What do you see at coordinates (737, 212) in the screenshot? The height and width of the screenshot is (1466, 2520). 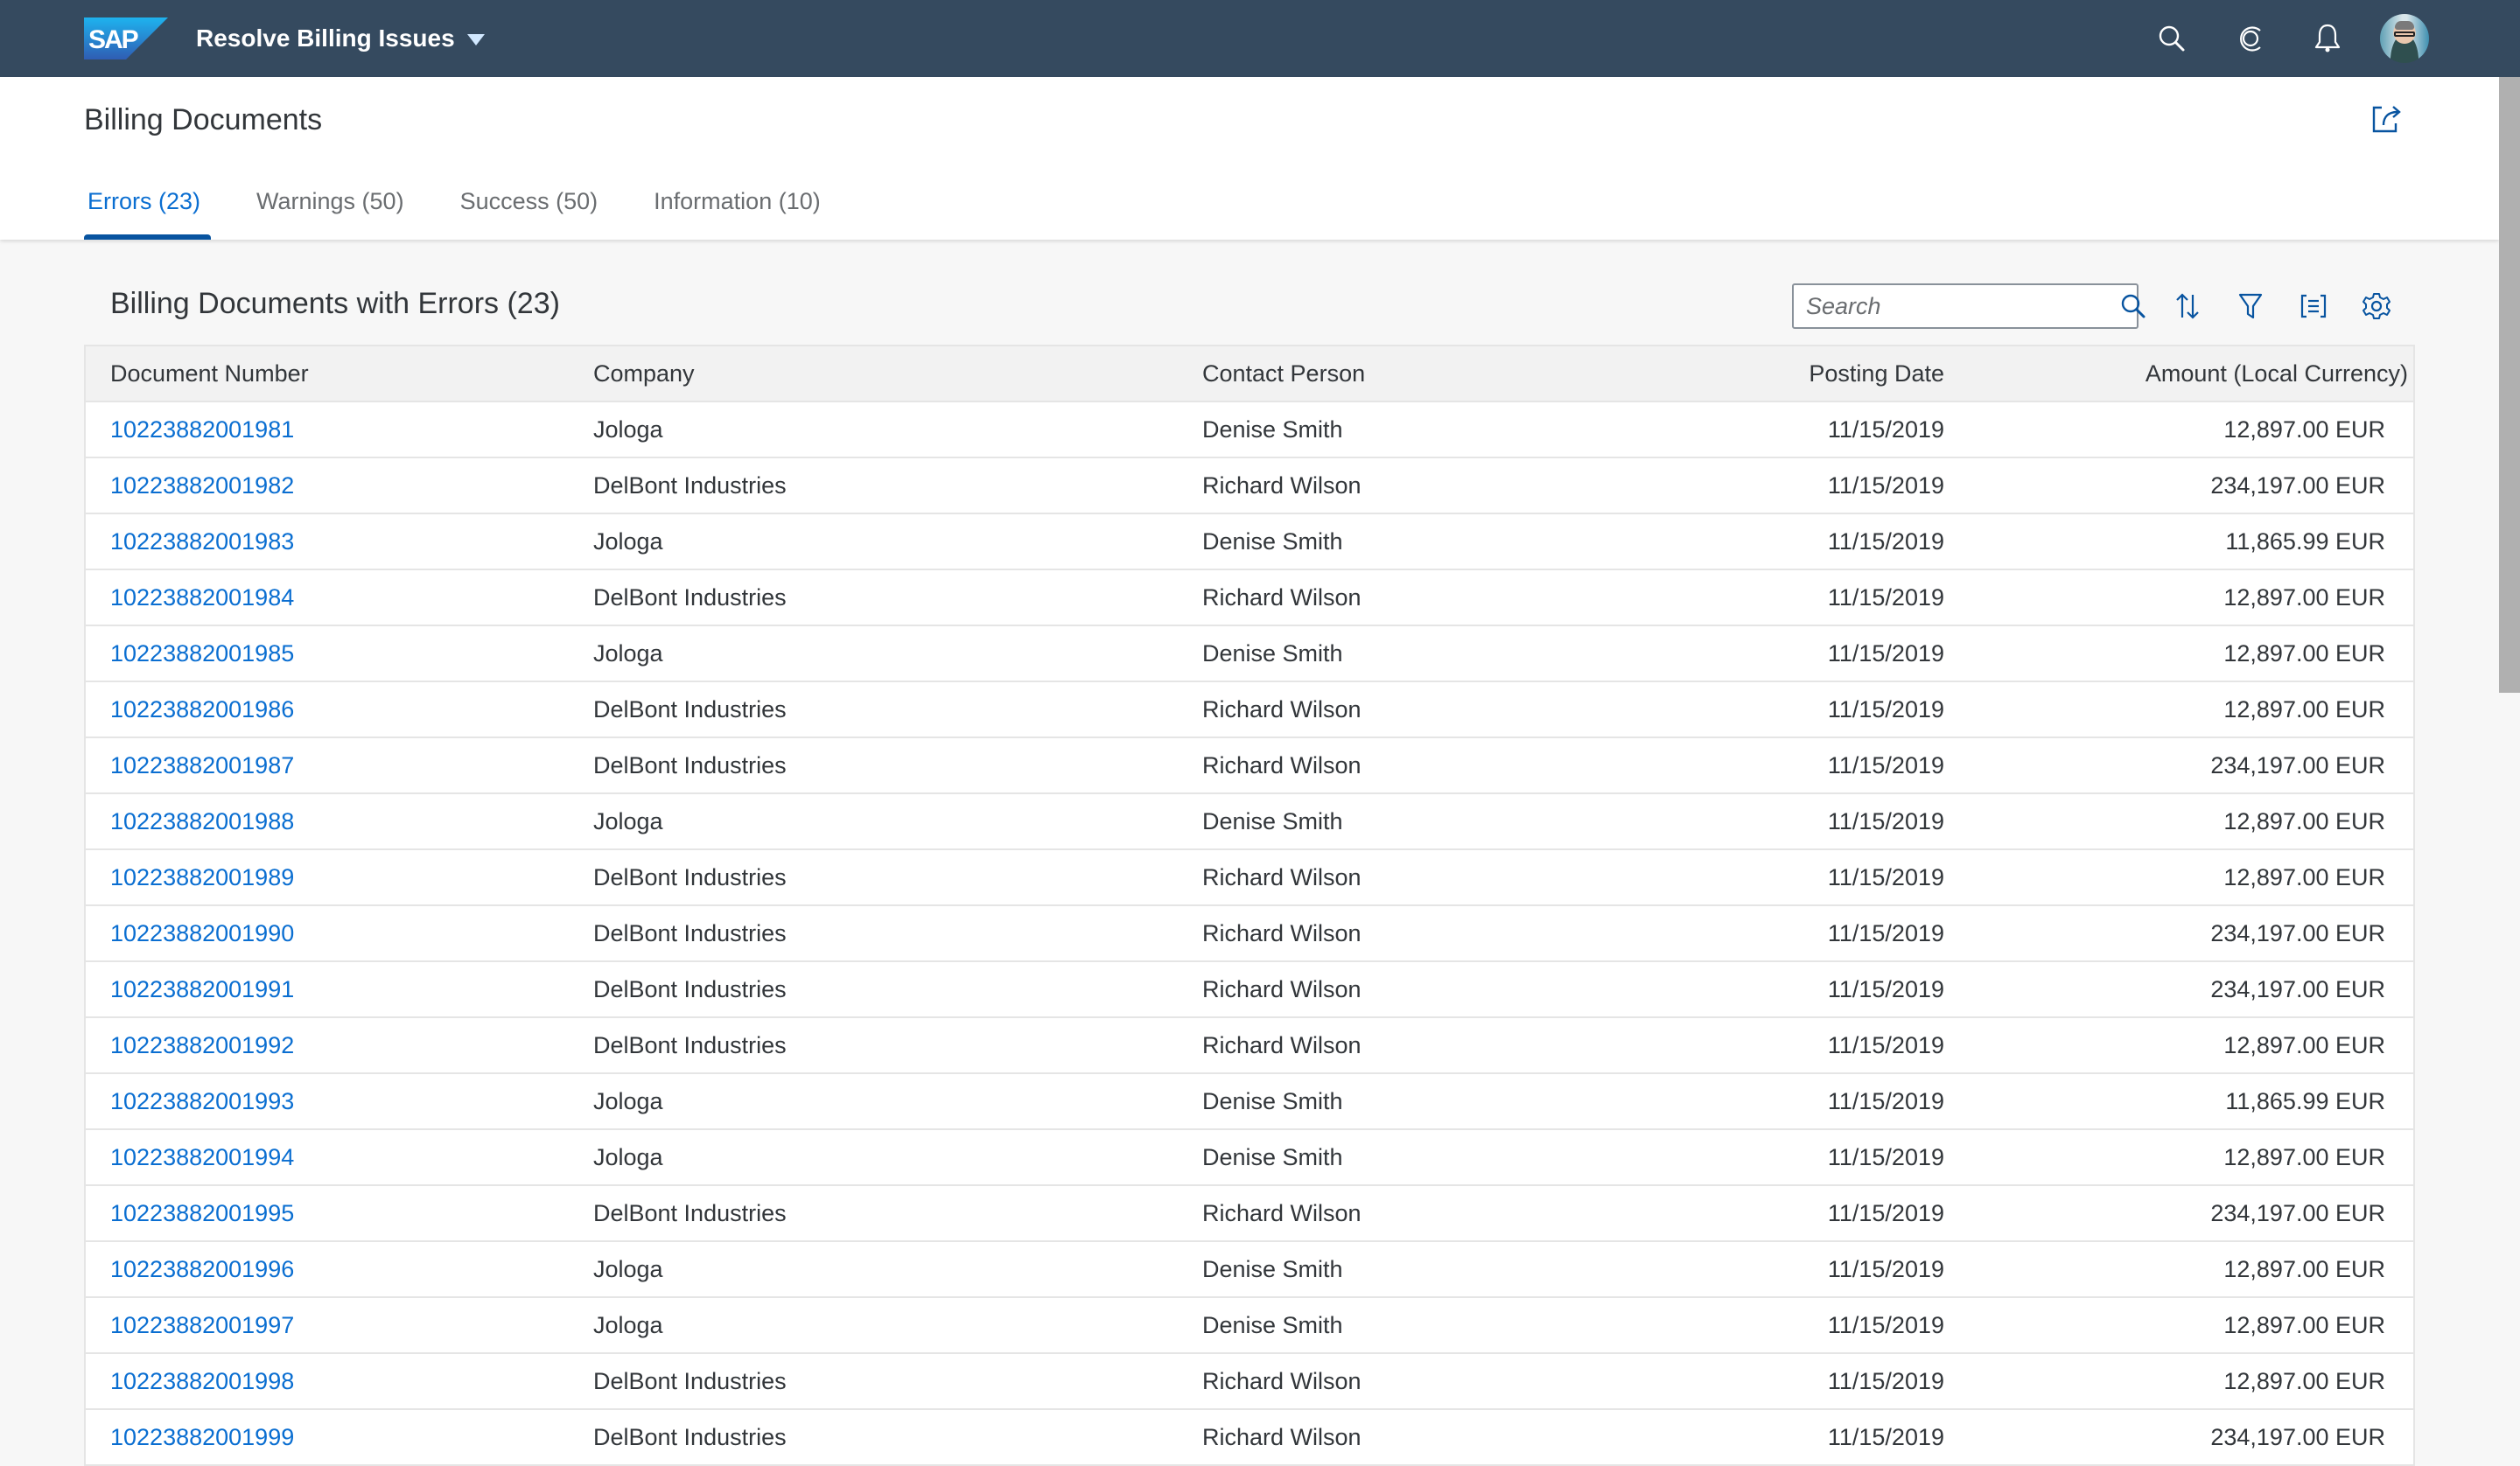 I see `tab-information: Information (10)` at bounding box center [737, 212].